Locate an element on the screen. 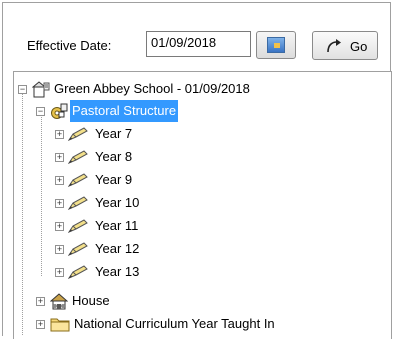 The height and width of the screenshot is (339, 393). tree-node-label: Year 13 is located at coordinates (117, 271).